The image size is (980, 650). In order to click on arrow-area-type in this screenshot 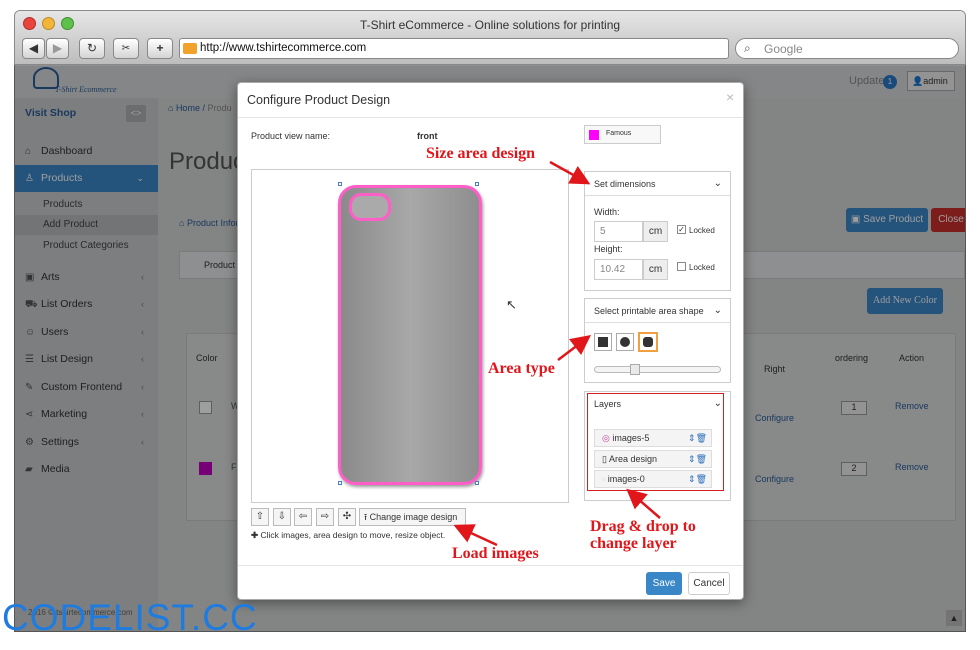, I will do `click(574, 347)`.